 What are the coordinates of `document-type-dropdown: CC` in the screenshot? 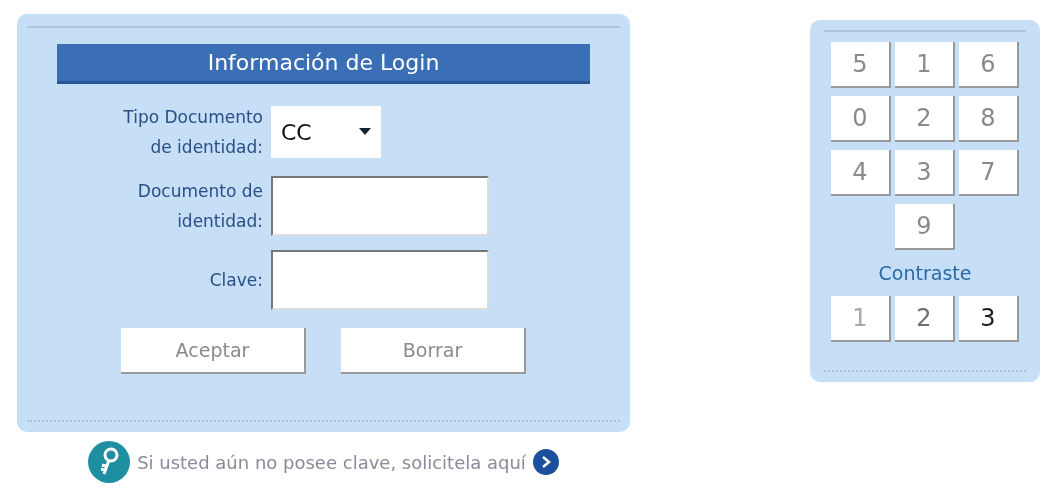 It's located at (326, 132).